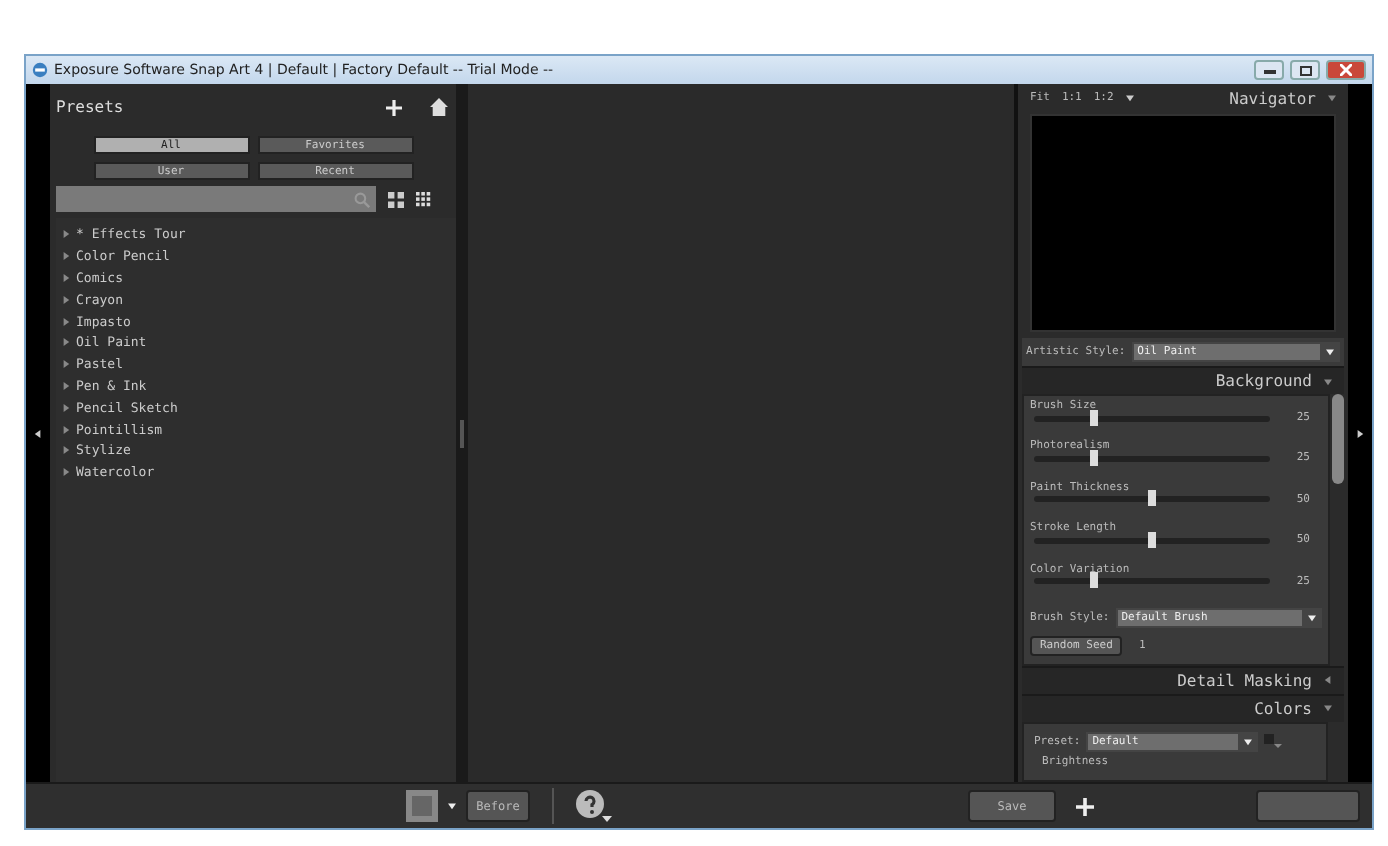  I want to click on section-title: Navigator, so click(1271, 98).